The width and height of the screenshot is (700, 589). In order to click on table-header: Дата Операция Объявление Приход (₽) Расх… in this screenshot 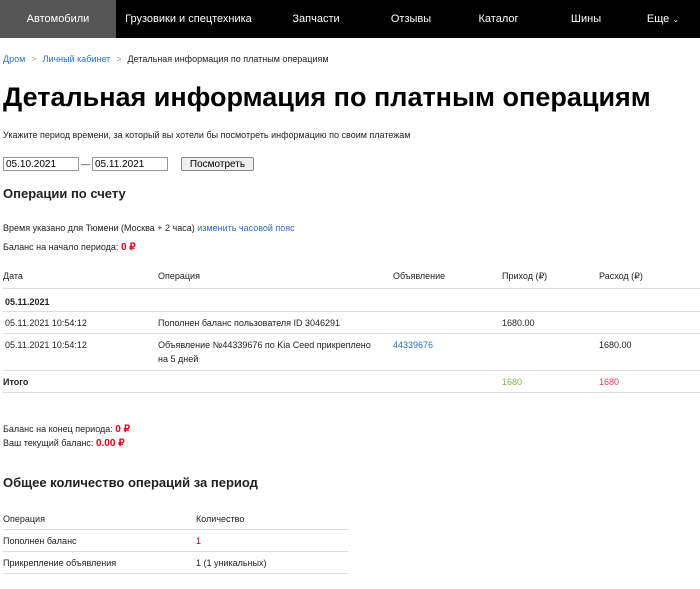, I will do `click(351, 275)`.